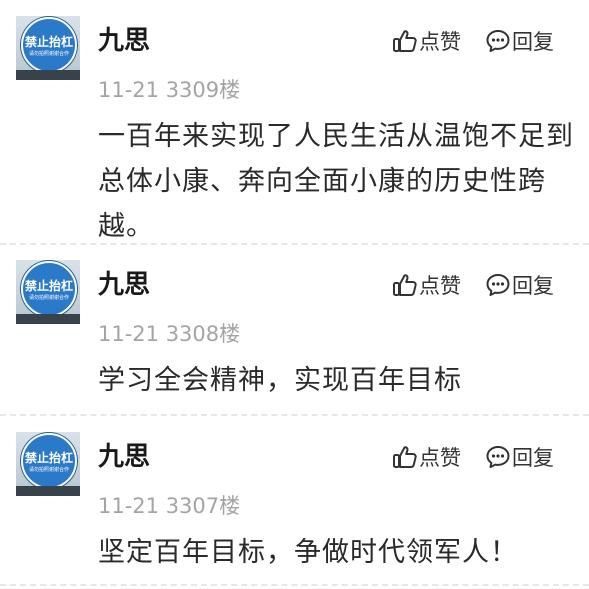 The width and height of the screenshot is (589, 589). Describe the element at coordinates (169, 334) in the screenshot. I see `comment-meta: 11-21 3308楼` at that location.